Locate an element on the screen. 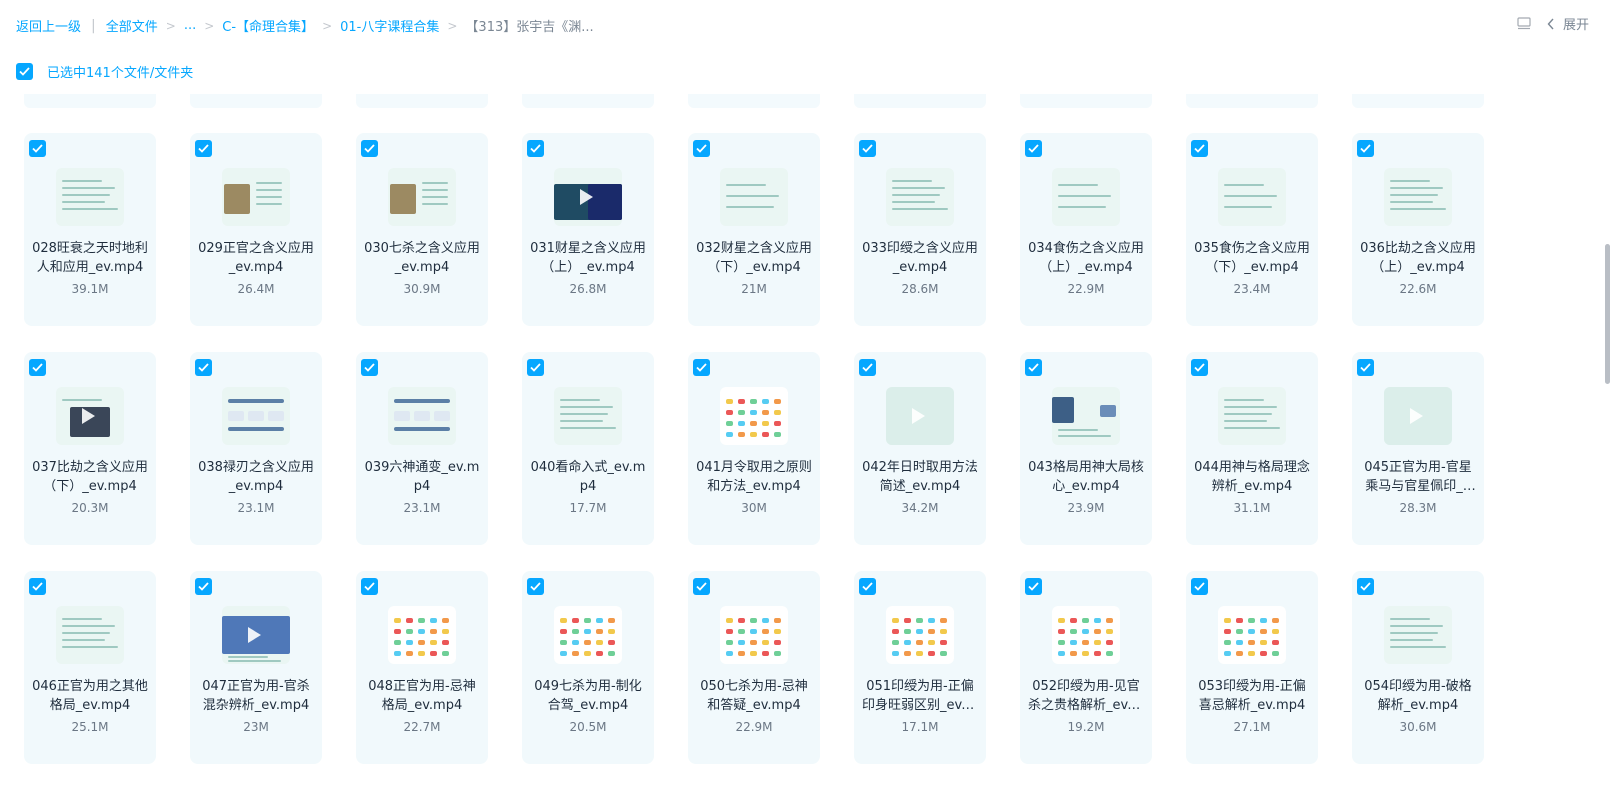 The height and width of the screenshot is (789, 1613). file-card: 044用神与格局理念辨析_ev.mp4 31.1M is located at coordinates (1252, 448).